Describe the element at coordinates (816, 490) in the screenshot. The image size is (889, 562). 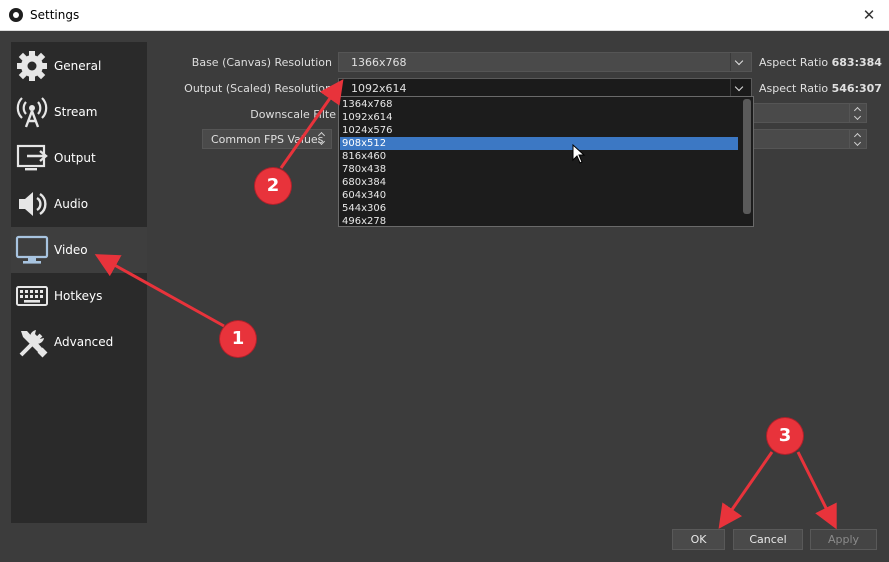
I see `arrow-3b` at that location.